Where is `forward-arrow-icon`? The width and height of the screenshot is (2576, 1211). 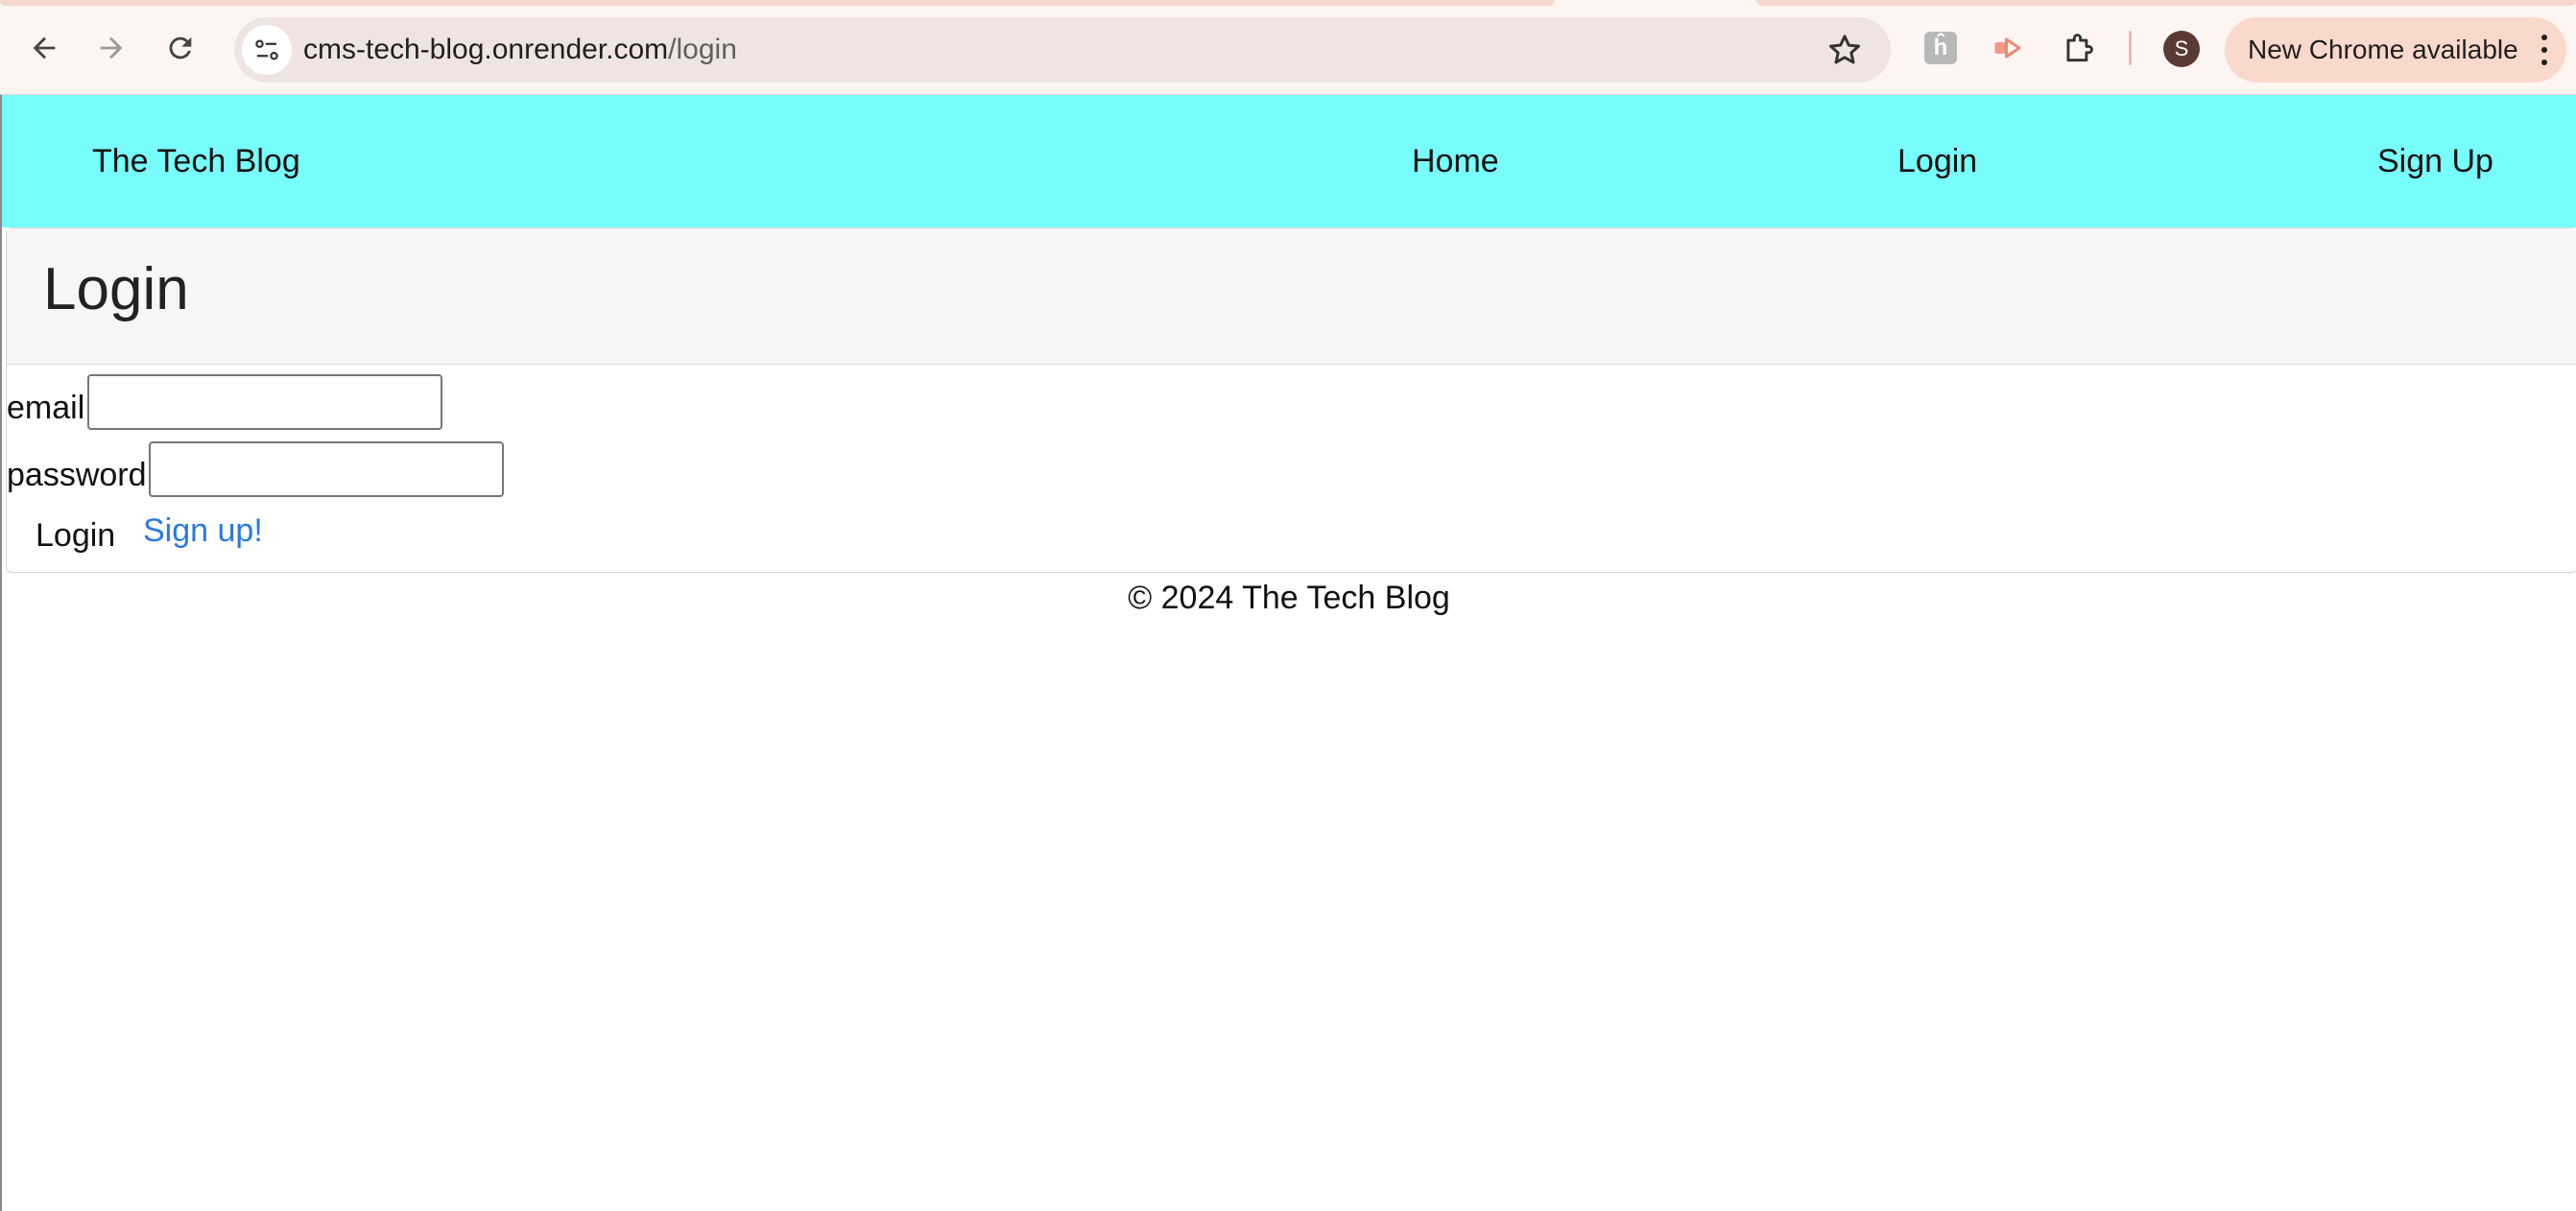 forward-arrow-icon is located at coordinates (111, 47).